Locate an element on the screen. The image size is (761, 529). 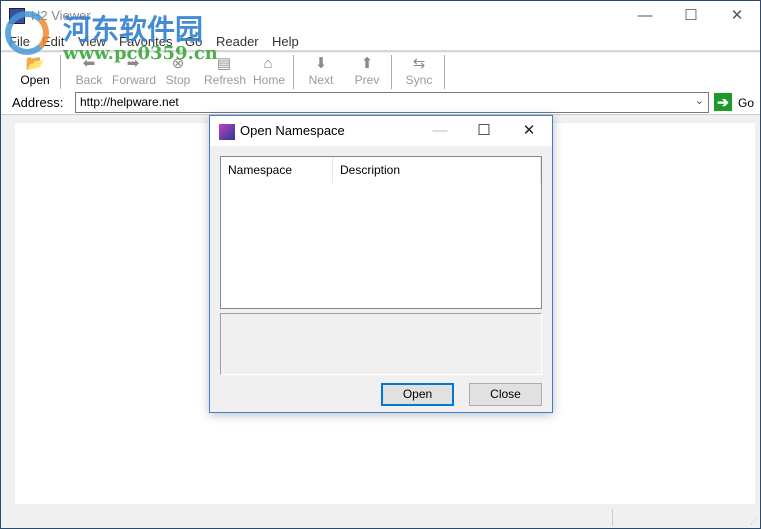
back-button: ⬅ Back is located at coordinates (89, 72).